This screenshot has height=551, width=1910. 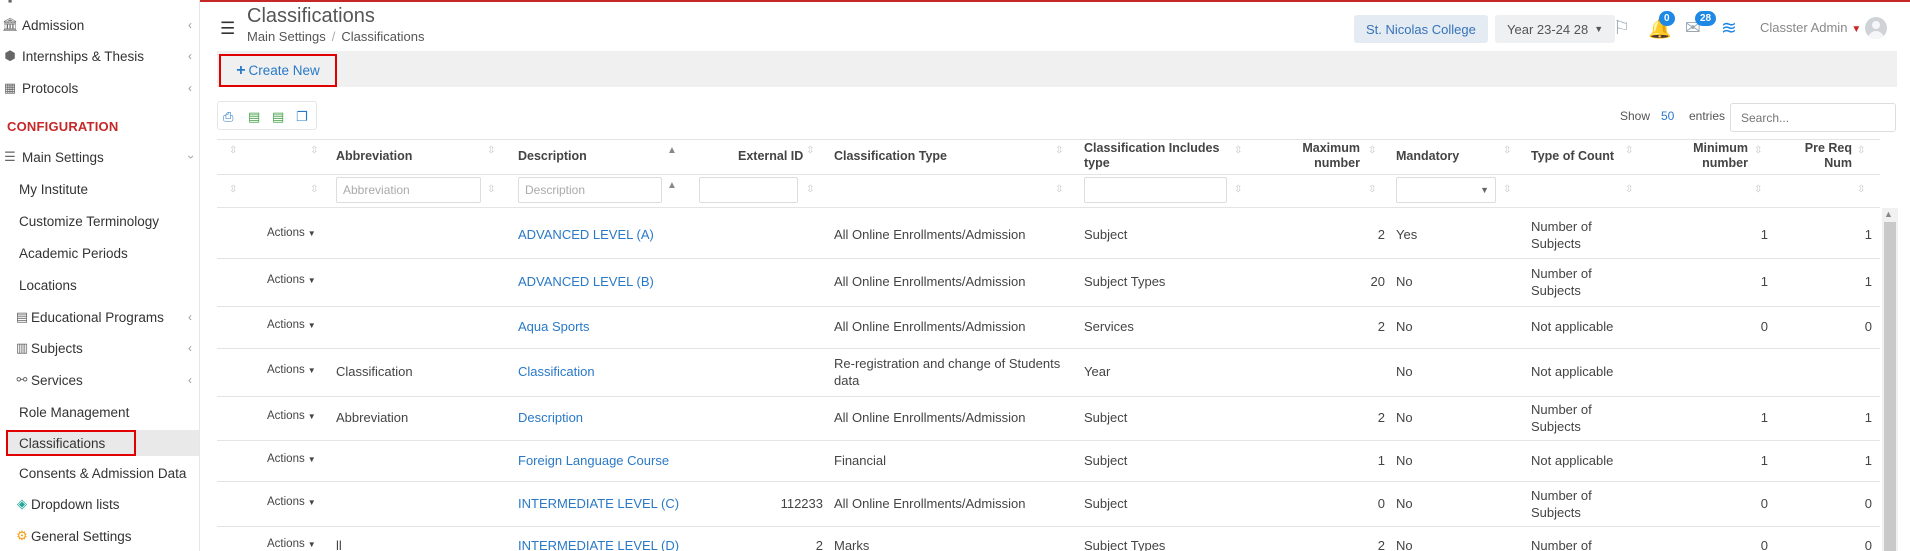 What do you see at coordinates (552, 156) in the screenshot?
I see `column-header-description: Description` at bounding box center [552, 156].